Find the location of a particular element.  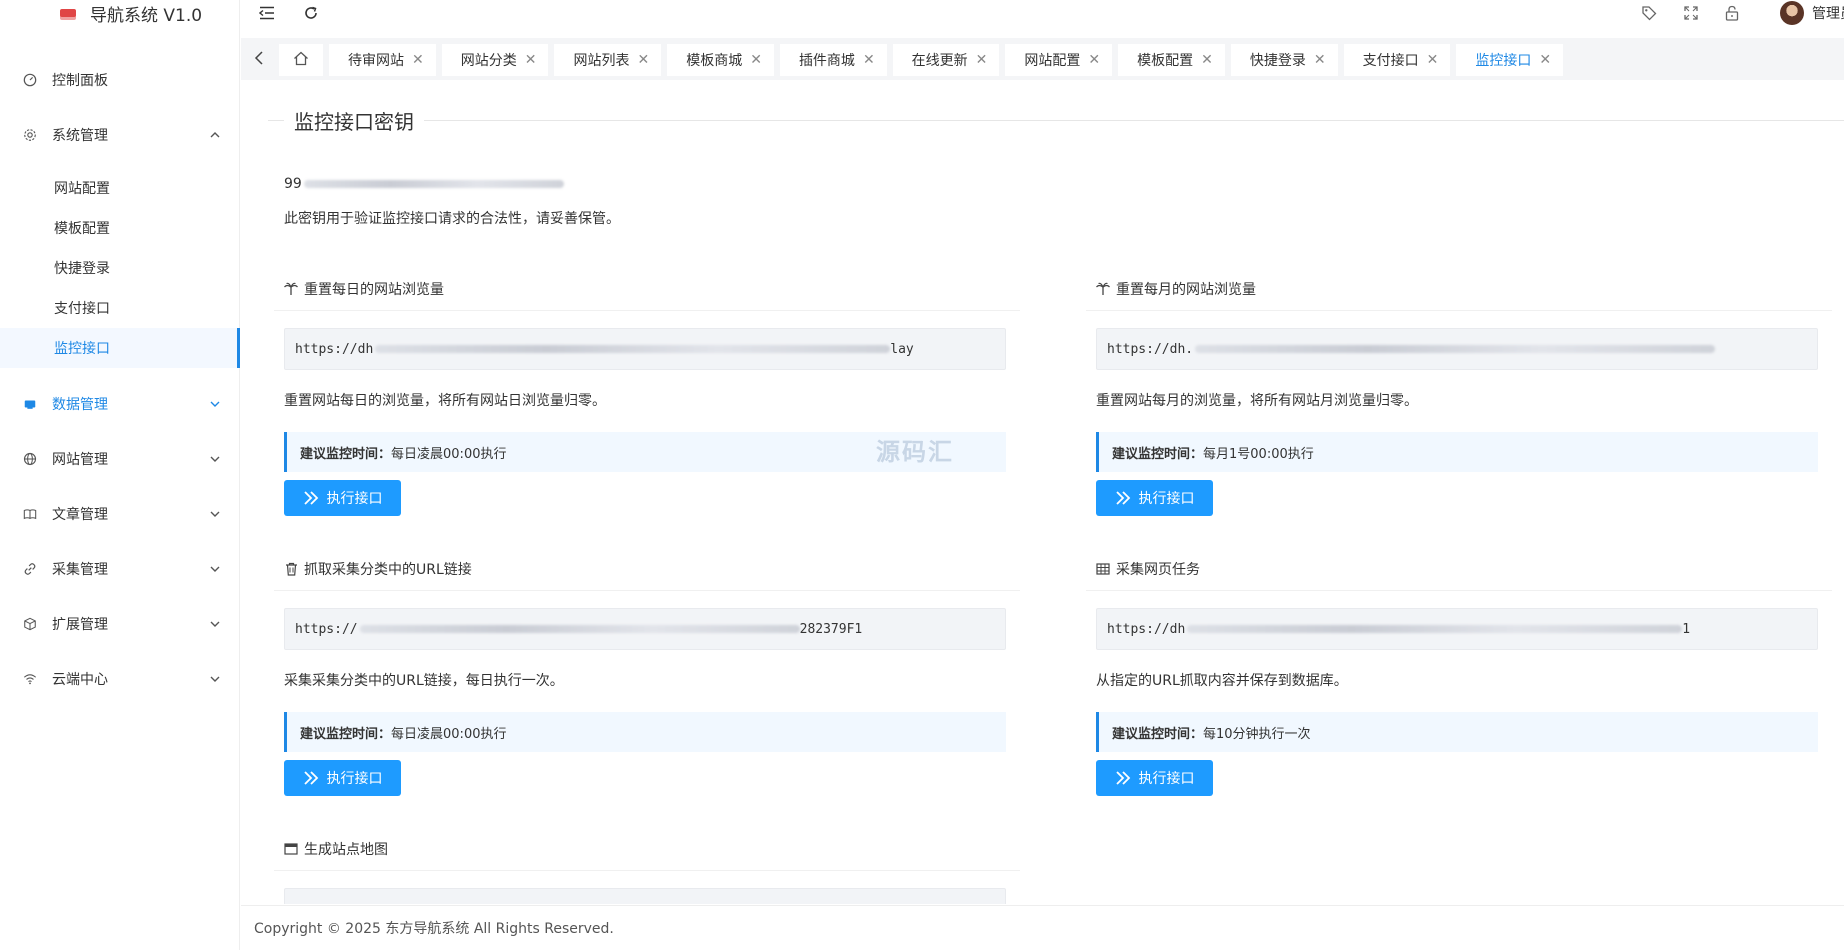

wifi-icon is located at coordinates (30, 679).